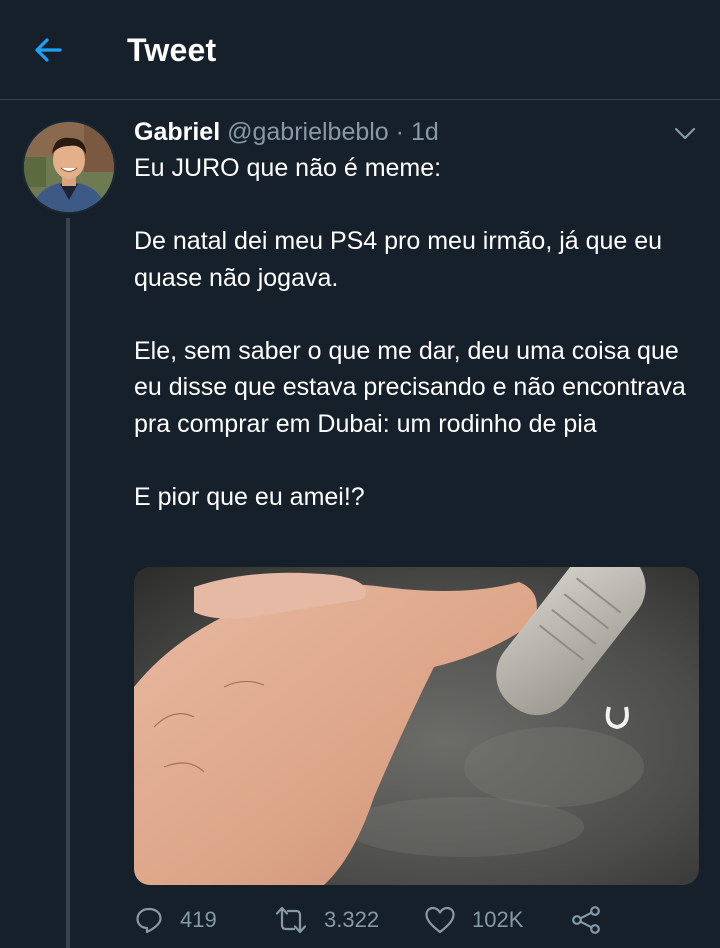  Describe the element at coordinates (419, 920) in the screenshot. I see `tweet-actions: 419 3.322 102K` at that location.